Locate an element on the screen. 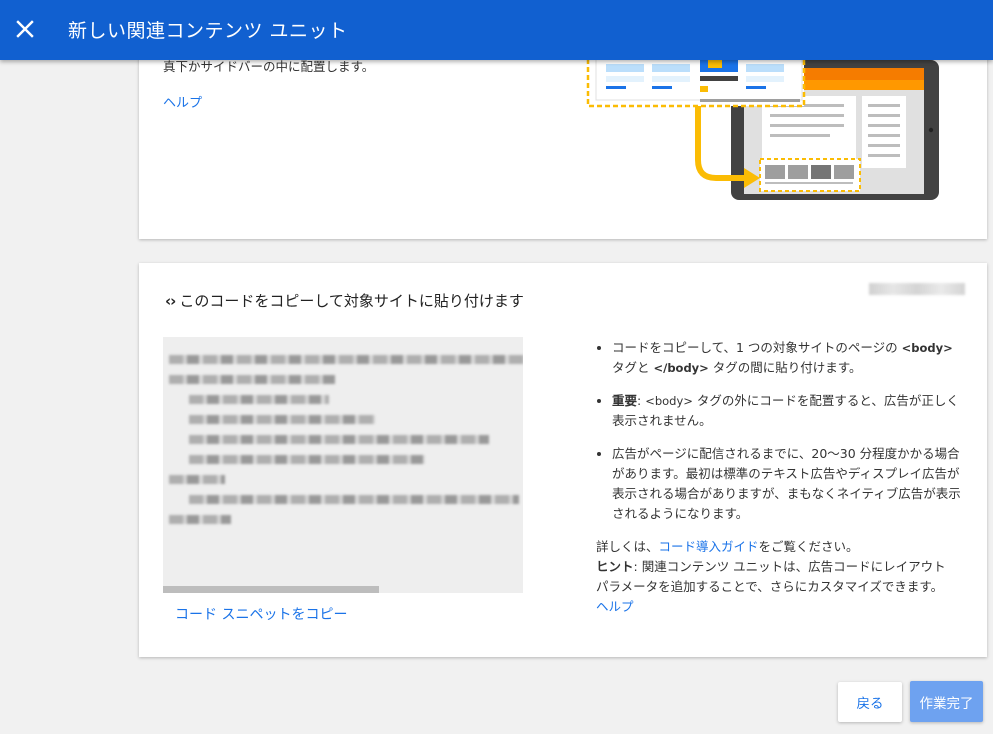 This screenshot has width=993, height=734. hint-label: ヒント is located at coordinates (615, 566).